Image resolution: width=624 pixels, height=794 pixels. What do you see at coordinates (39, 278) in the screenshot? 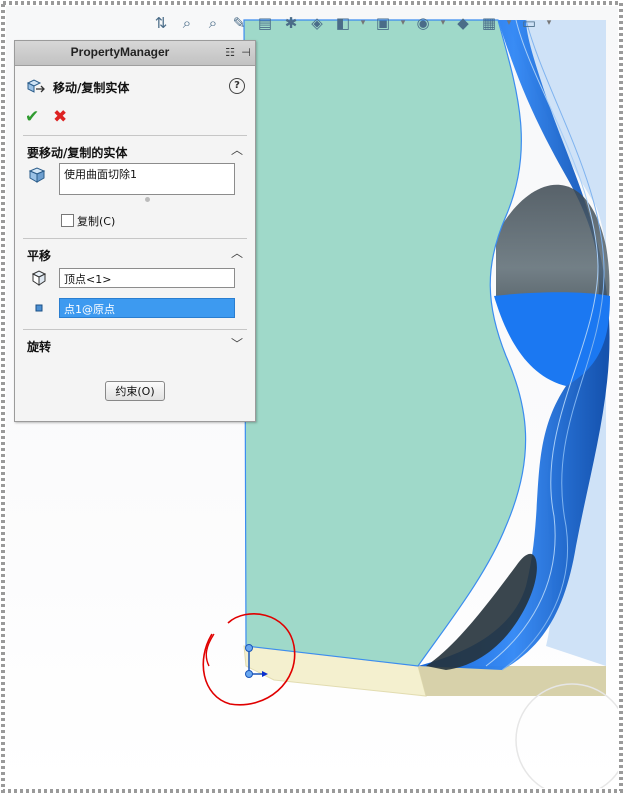
I see `vertex-entity-icon` at bounding box center [39, 278].